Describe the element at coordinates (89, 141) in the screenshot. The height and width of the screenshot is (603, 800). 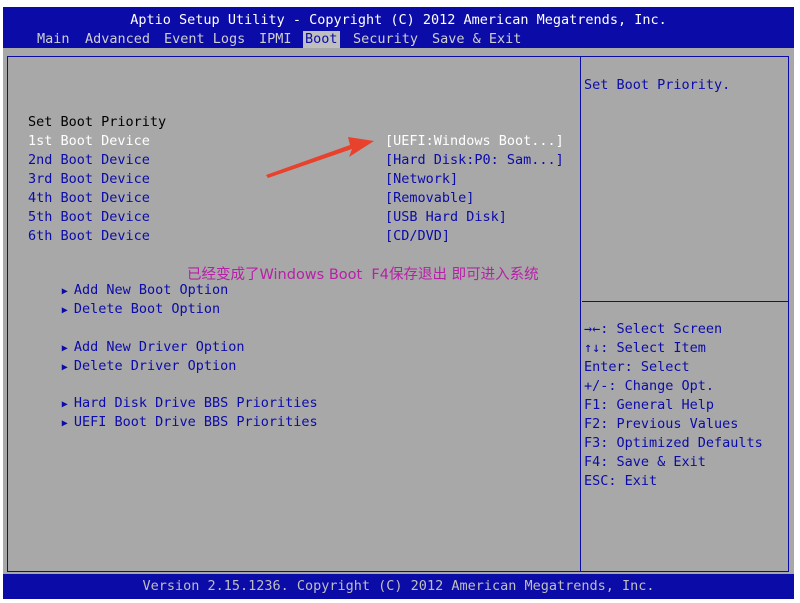
I see `boot-device-1-label: 1st Boot Device` at that location.